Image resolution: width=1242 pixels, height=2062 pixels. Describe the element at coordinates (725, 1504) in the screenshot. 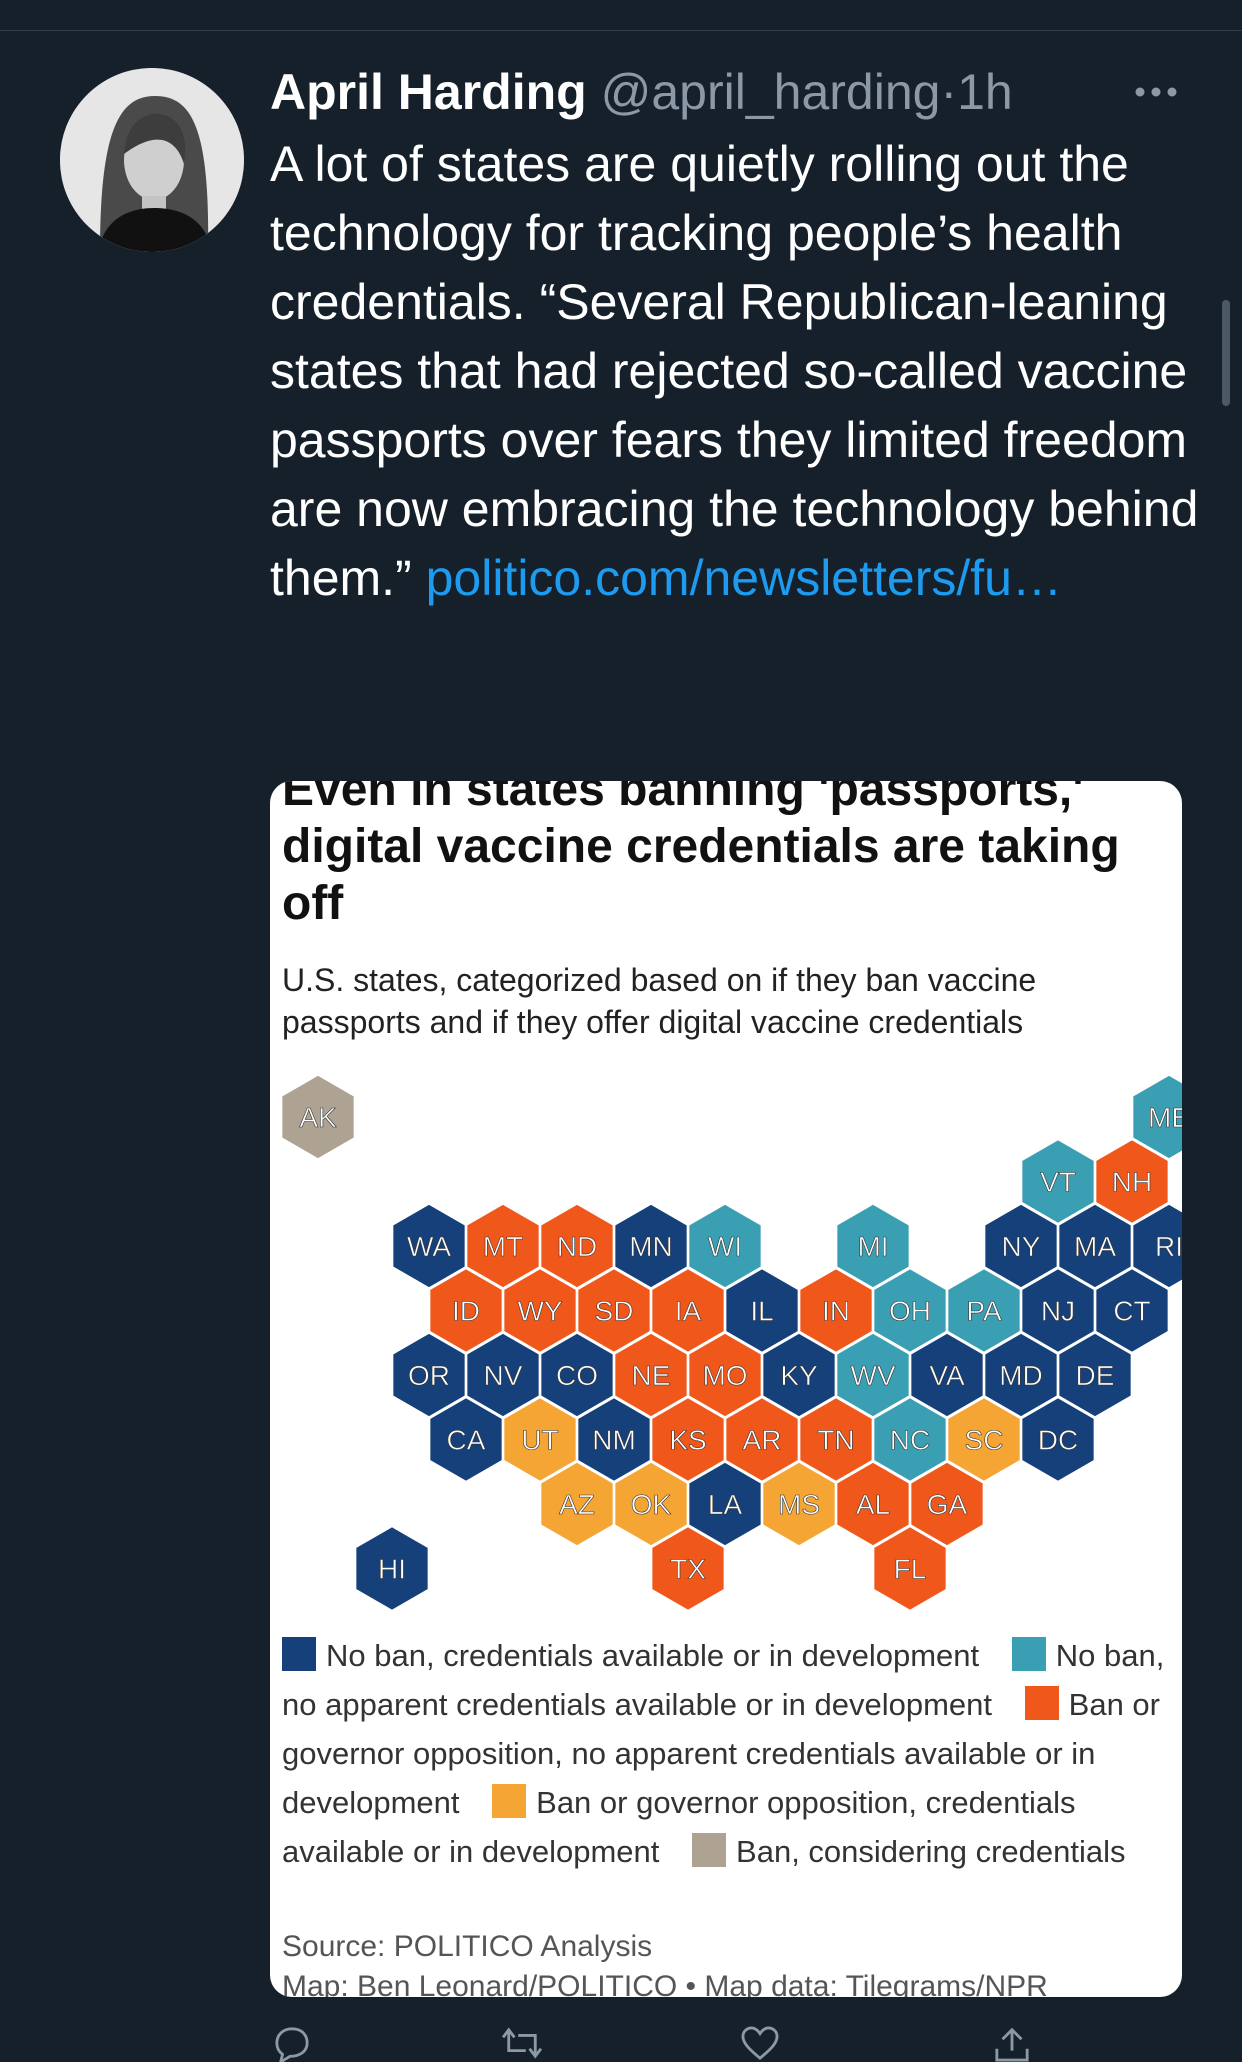

I see `state-label: LA` at that location.